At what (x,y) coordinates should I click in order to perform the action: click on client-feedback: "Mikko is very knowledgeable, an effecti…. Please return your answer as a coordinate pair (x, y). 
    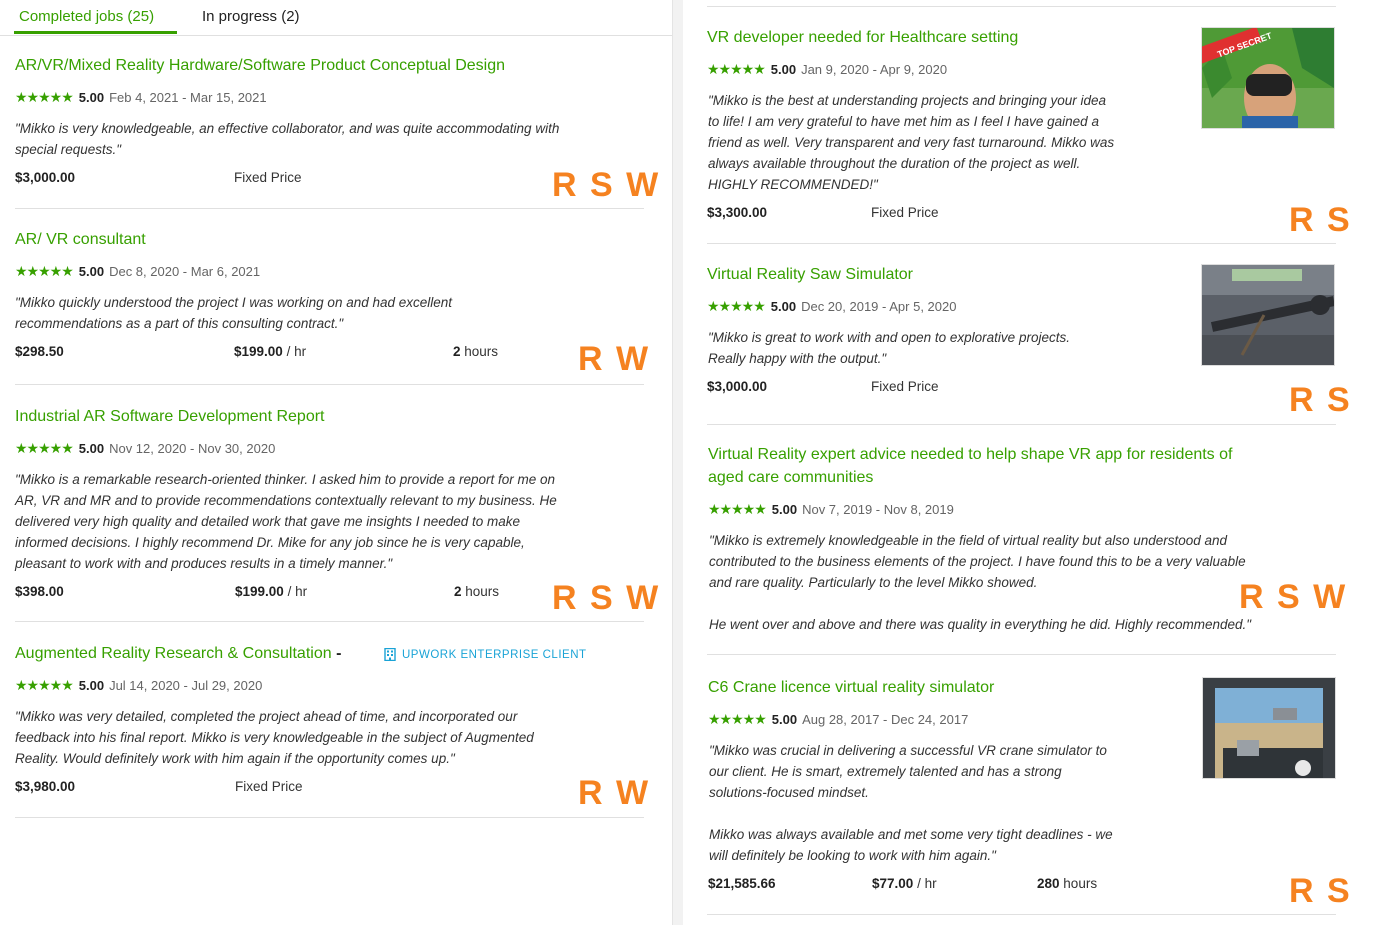
    Looking at the image, I should click on (335, 139).